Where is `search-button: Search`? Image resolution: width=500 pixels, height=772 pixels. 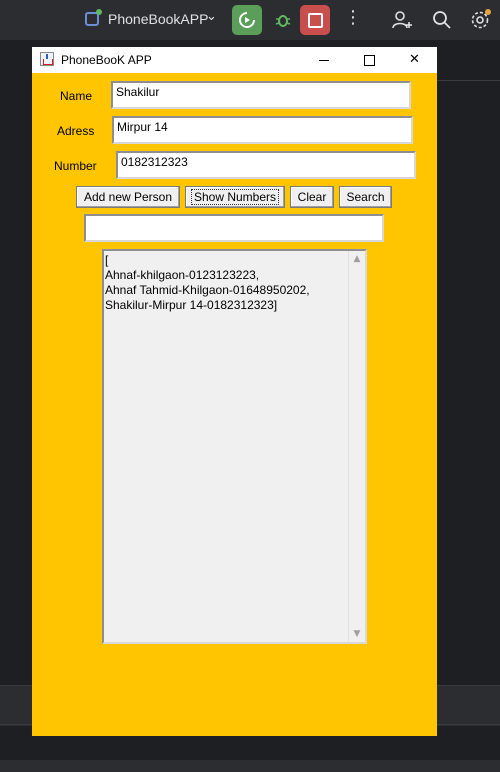
search-button: Search is located at coordinates (365, 197).